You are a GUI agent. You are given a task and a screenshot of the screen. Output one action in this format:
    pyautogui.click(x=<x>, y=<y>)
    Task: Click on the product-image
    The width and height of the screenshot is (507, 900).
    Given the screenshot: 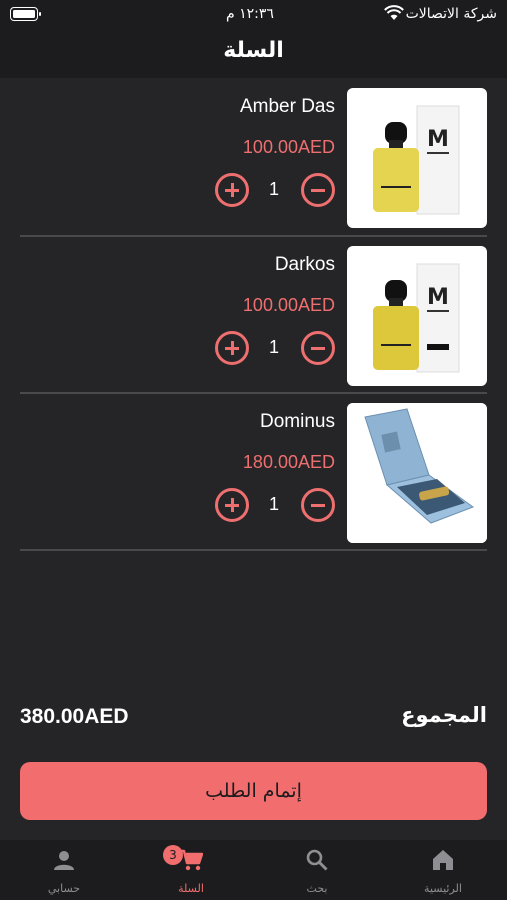 What is the action you would take?
    pyautogui.click(x=417, y=473)
    